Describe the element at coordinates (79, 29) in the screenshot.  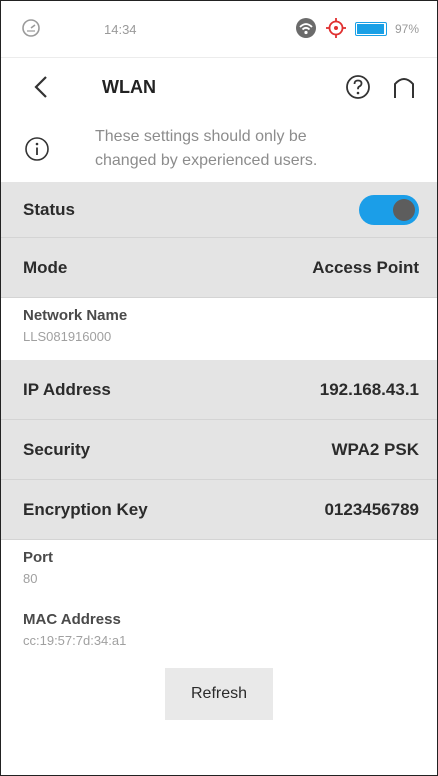
I see `status-bar-left: 14:34` at that location.